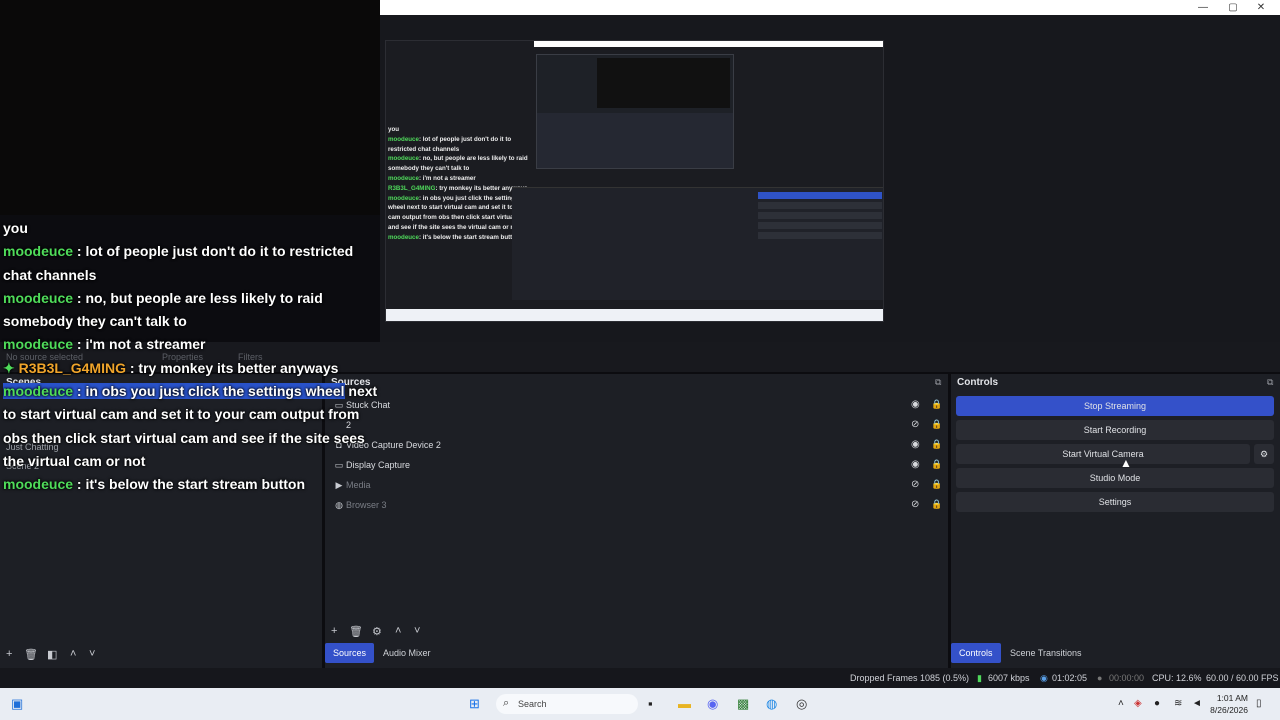 The height and width of the screenshot is (720, 1280). Describe the element at coordinates (1126, 463) in the screenshot. I see `mouse-cursor-icon: ▲` at that location.